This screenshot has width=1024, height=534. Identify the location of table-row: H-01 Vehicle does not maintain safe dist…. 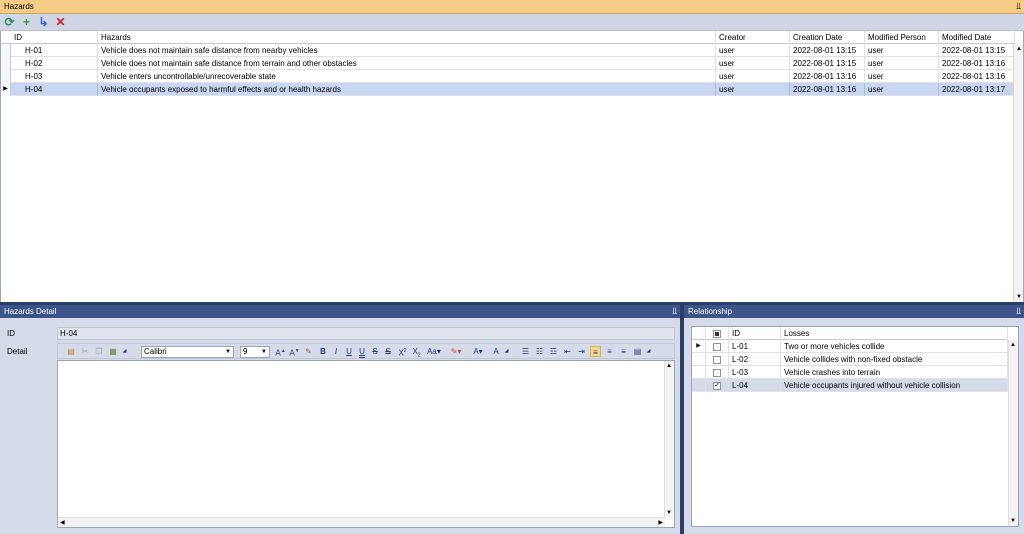
(508, 50).